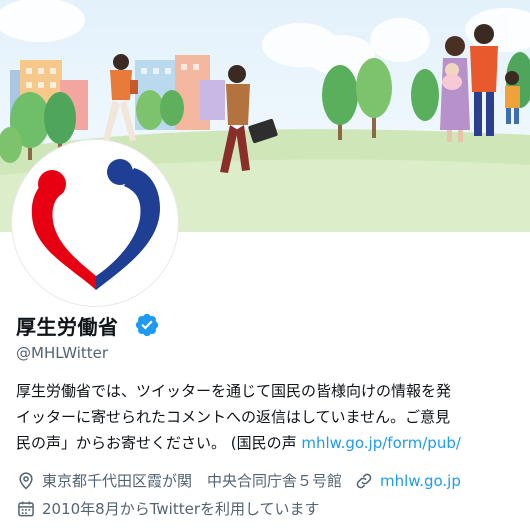 The height and width of the screenshot is (530, 530). I want to click on bio-line-text: 民の声」からお寄せください。 (国民の声, so click(159, 443).